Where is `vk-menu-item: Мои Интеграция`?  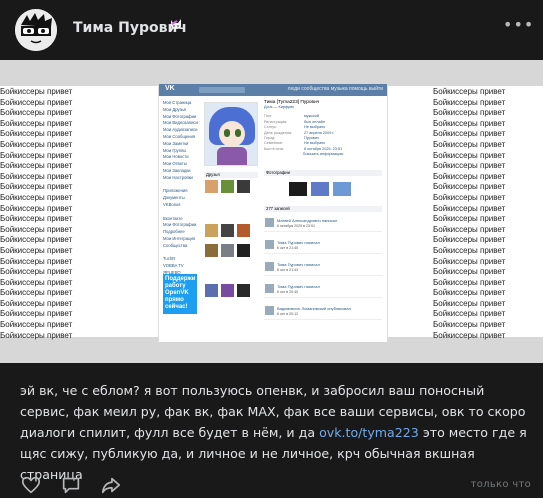
vk-menu-item: Мои Интеграция is located at coordinates (179, 238).